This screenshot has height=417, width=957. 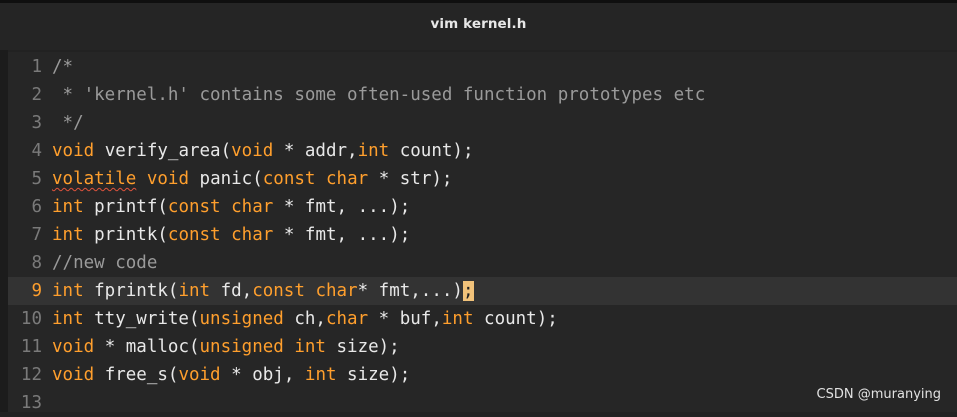 I want to click on line-code: void free_s(void * obj, int size);, so click(x=231, y=375).